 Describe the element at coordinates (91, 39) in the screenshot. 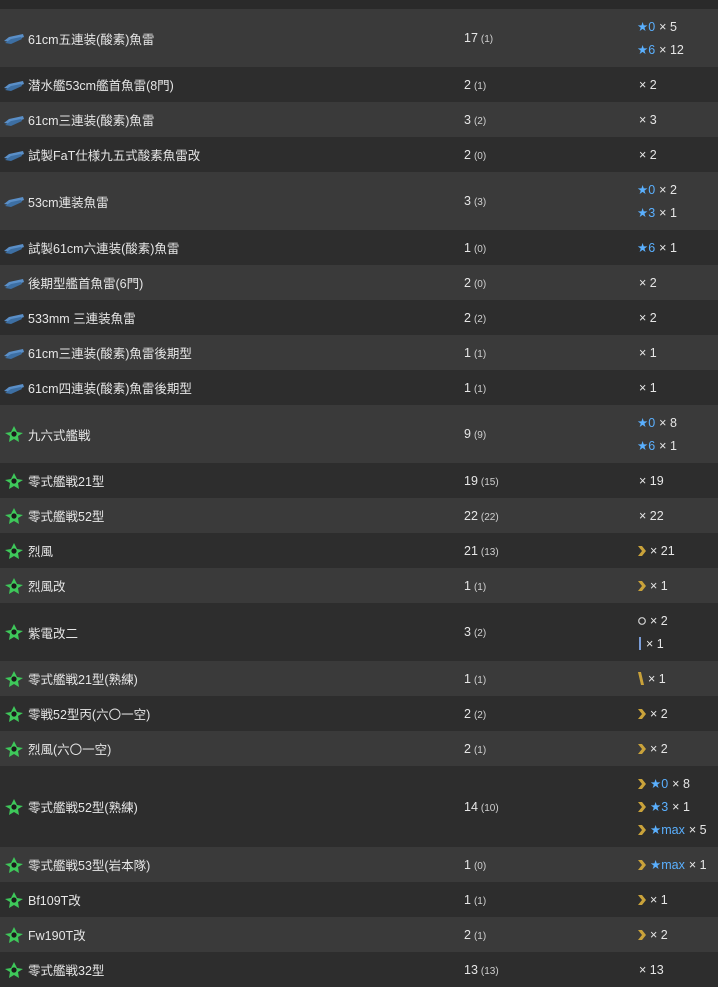

I see `equipment-name: 61cm五連装(酸素)魚雷` at that location.